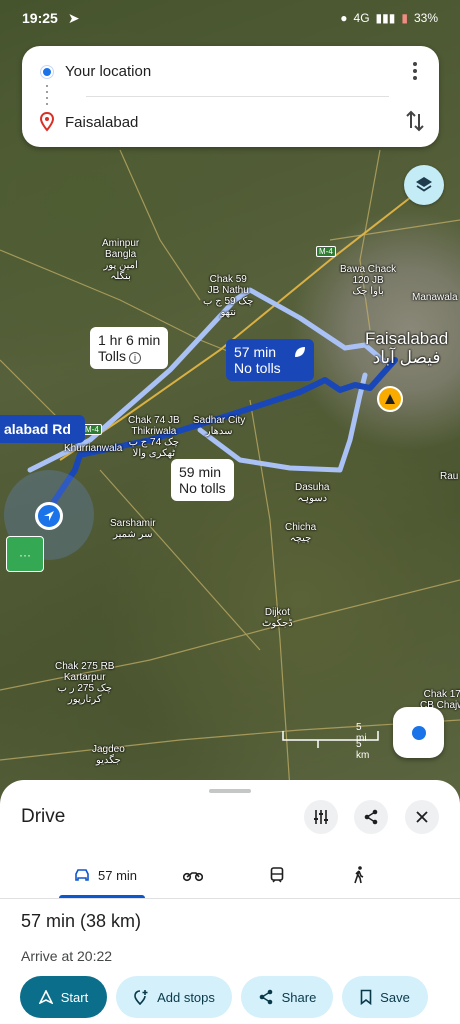 The height and width of the screenshot is (1024, 460). I want to click on tab-drive: 57 min, so click(105, 875).